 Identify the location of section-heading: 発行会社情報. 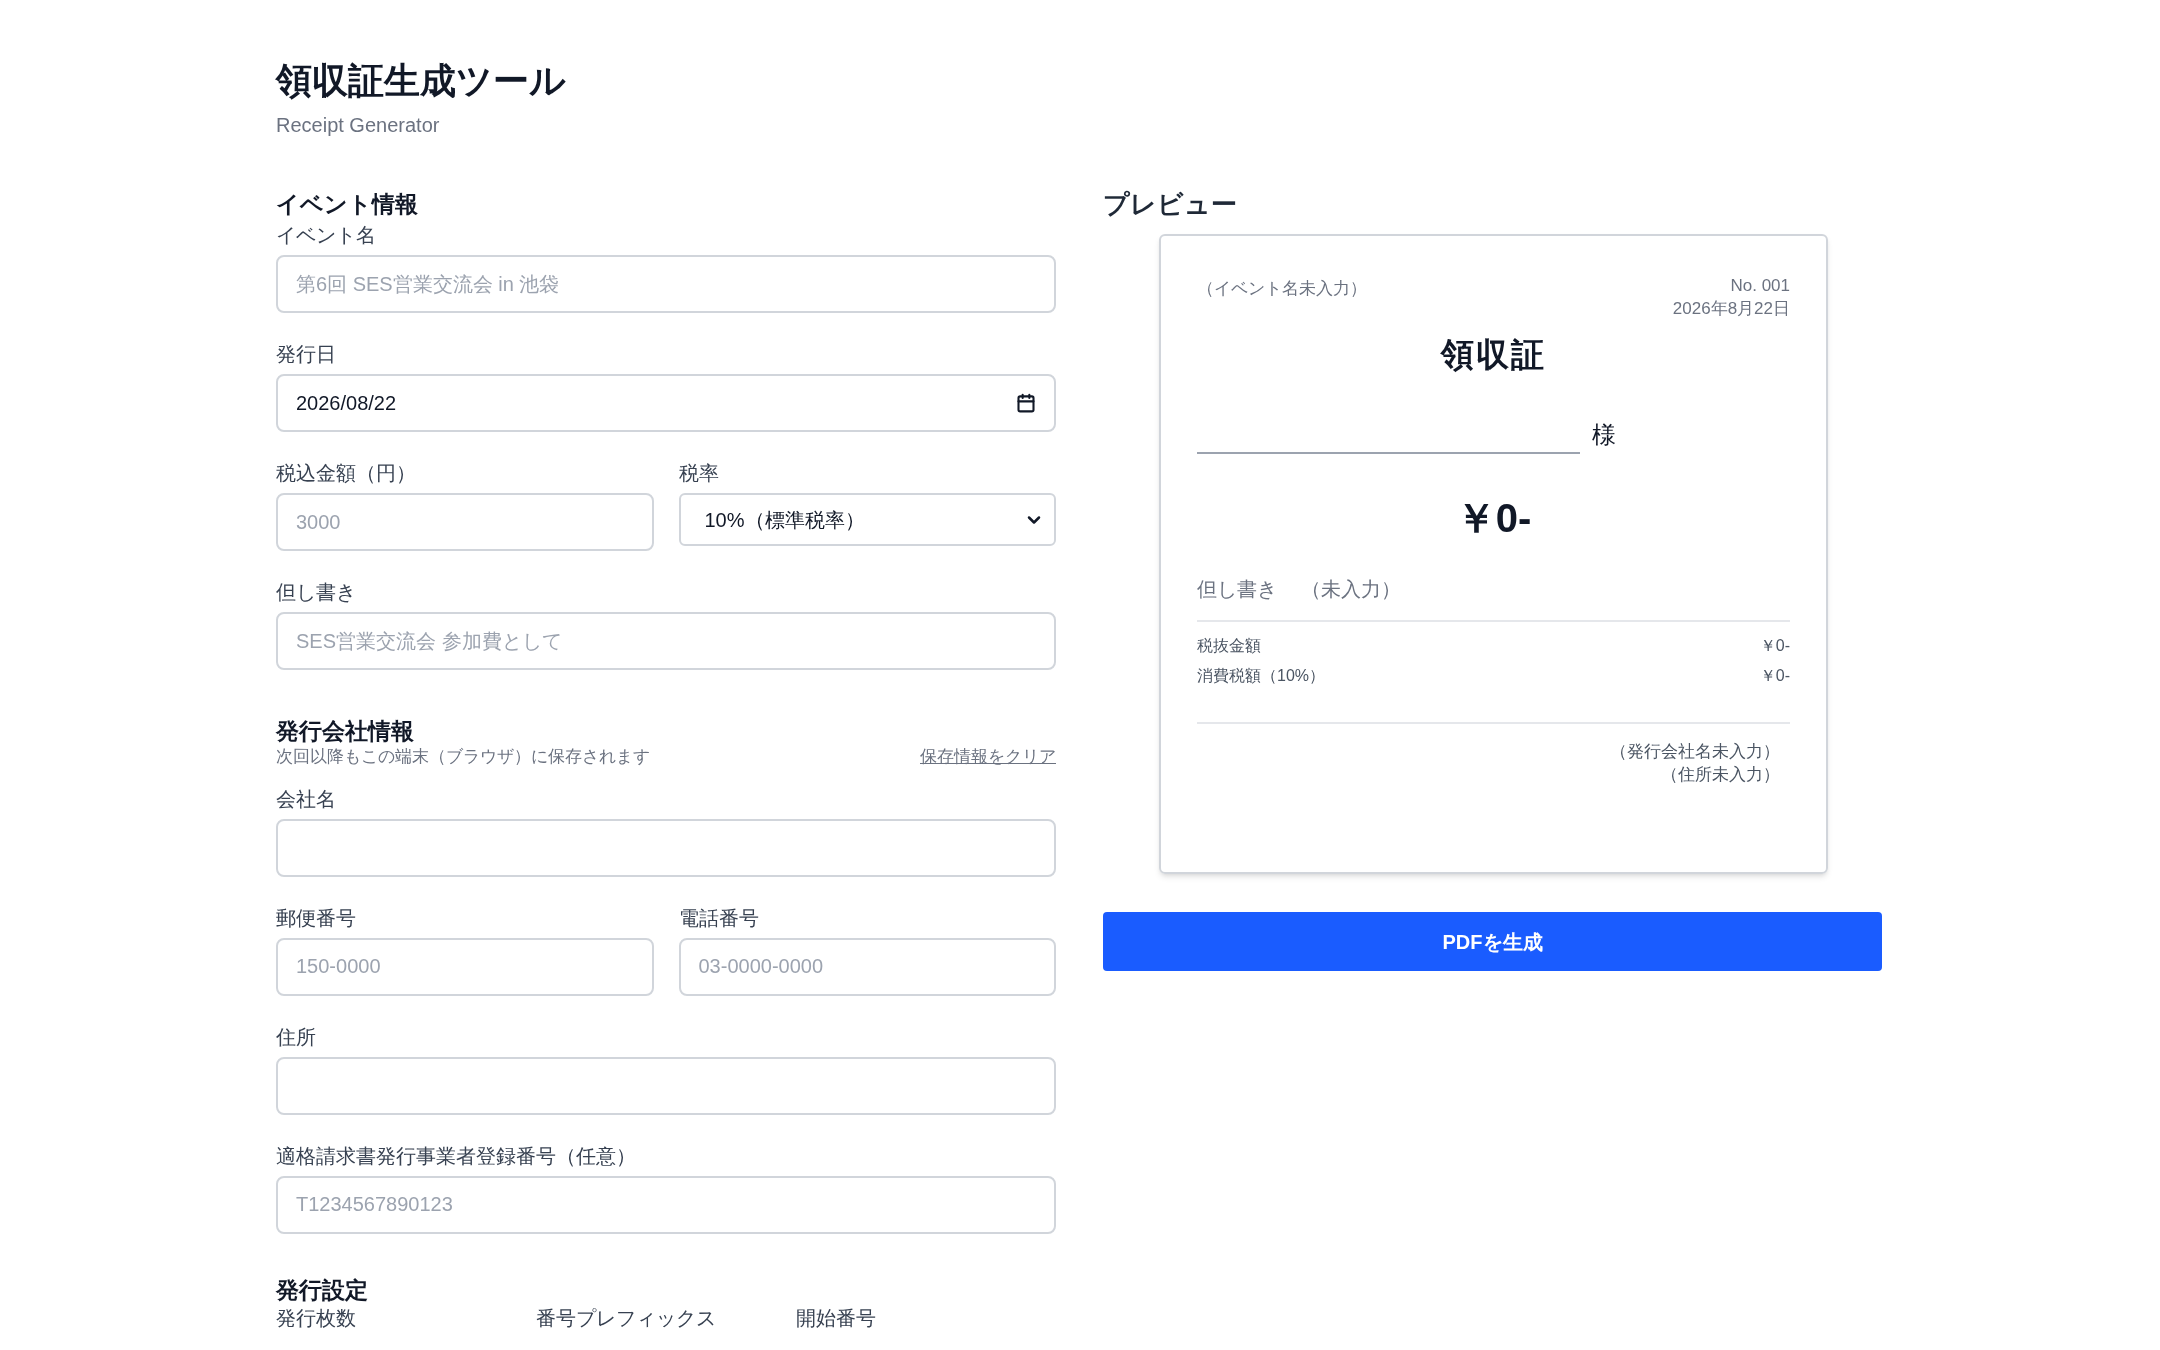
(345, 731).